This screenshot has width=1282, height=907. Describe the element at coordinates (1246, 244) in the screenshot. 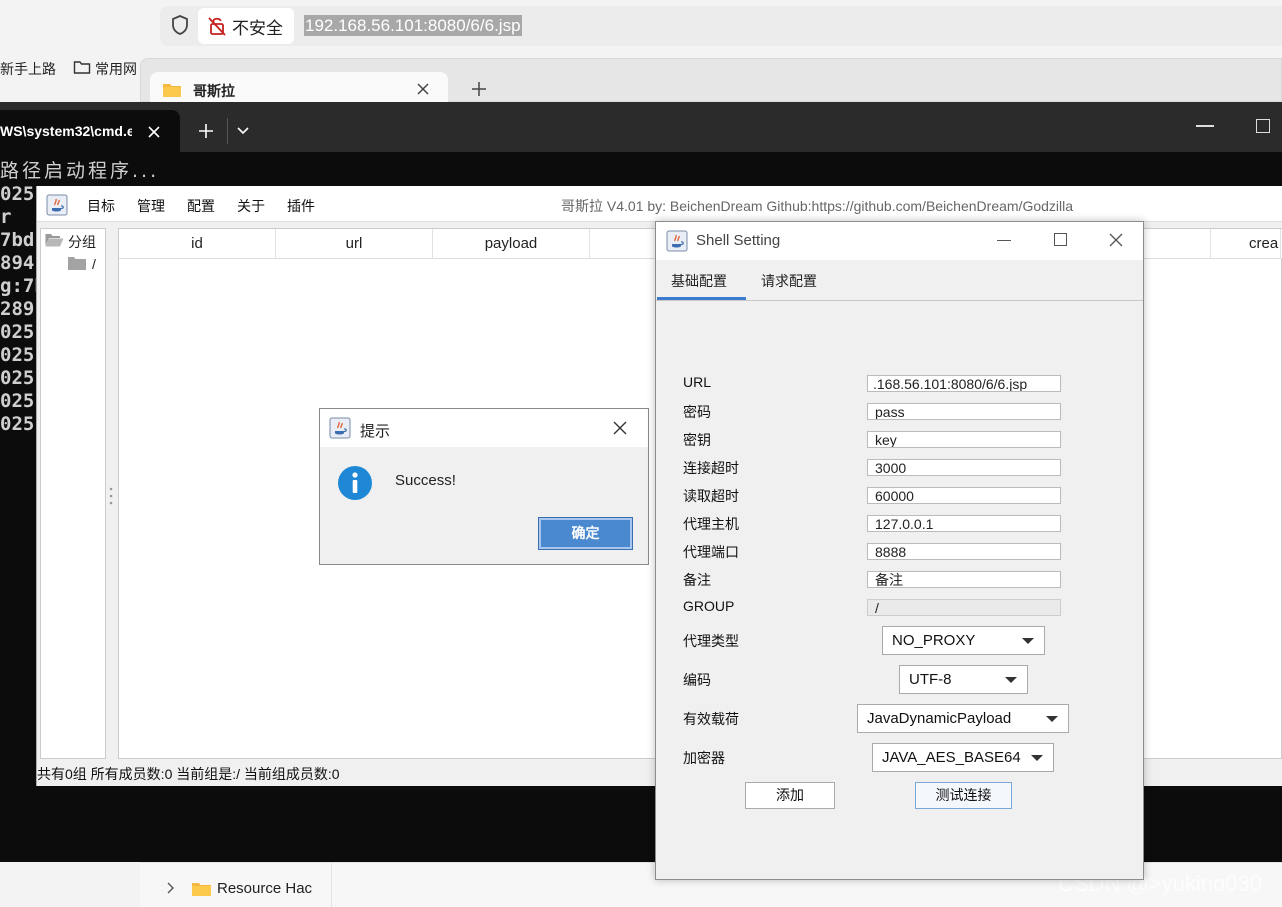

I see `column-header: crea` at that location.